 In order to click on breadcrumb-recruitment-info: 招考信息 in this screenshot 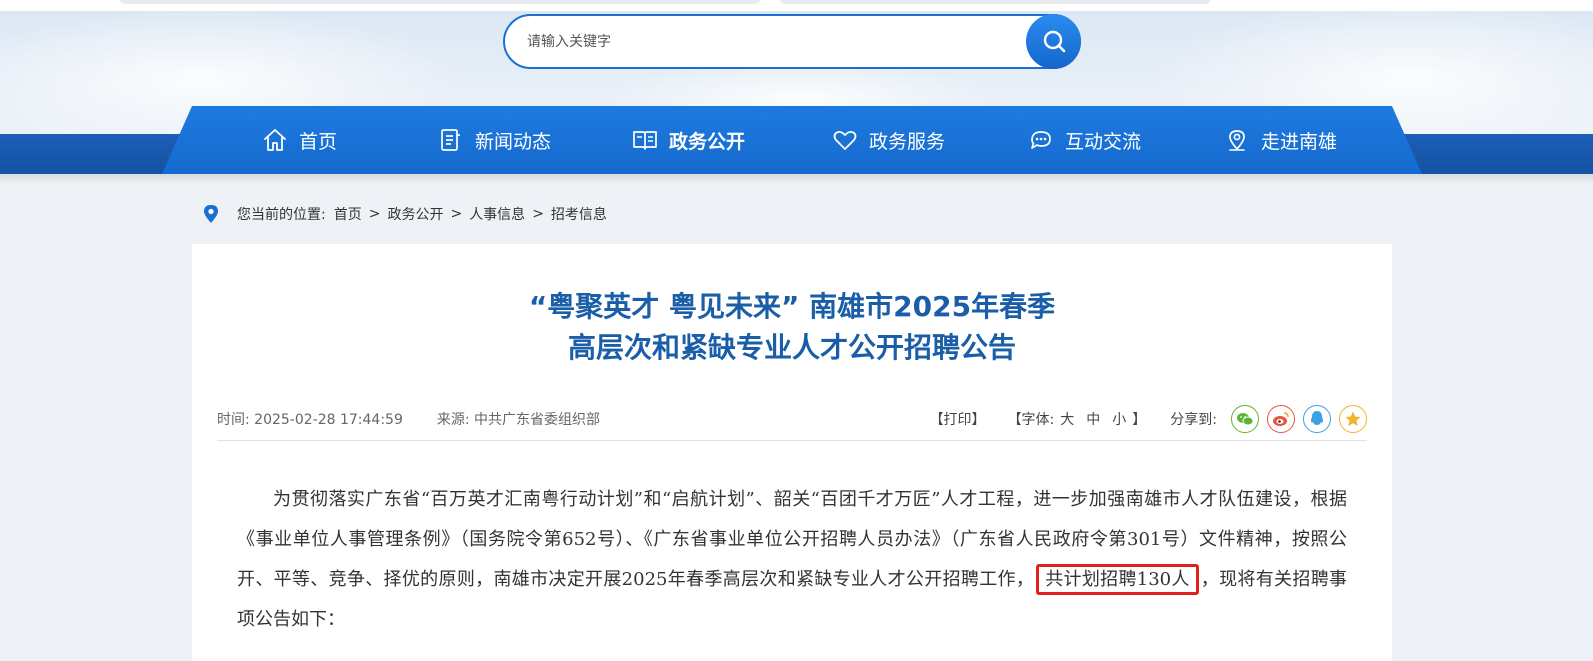, I will do `click(579, 214)`.